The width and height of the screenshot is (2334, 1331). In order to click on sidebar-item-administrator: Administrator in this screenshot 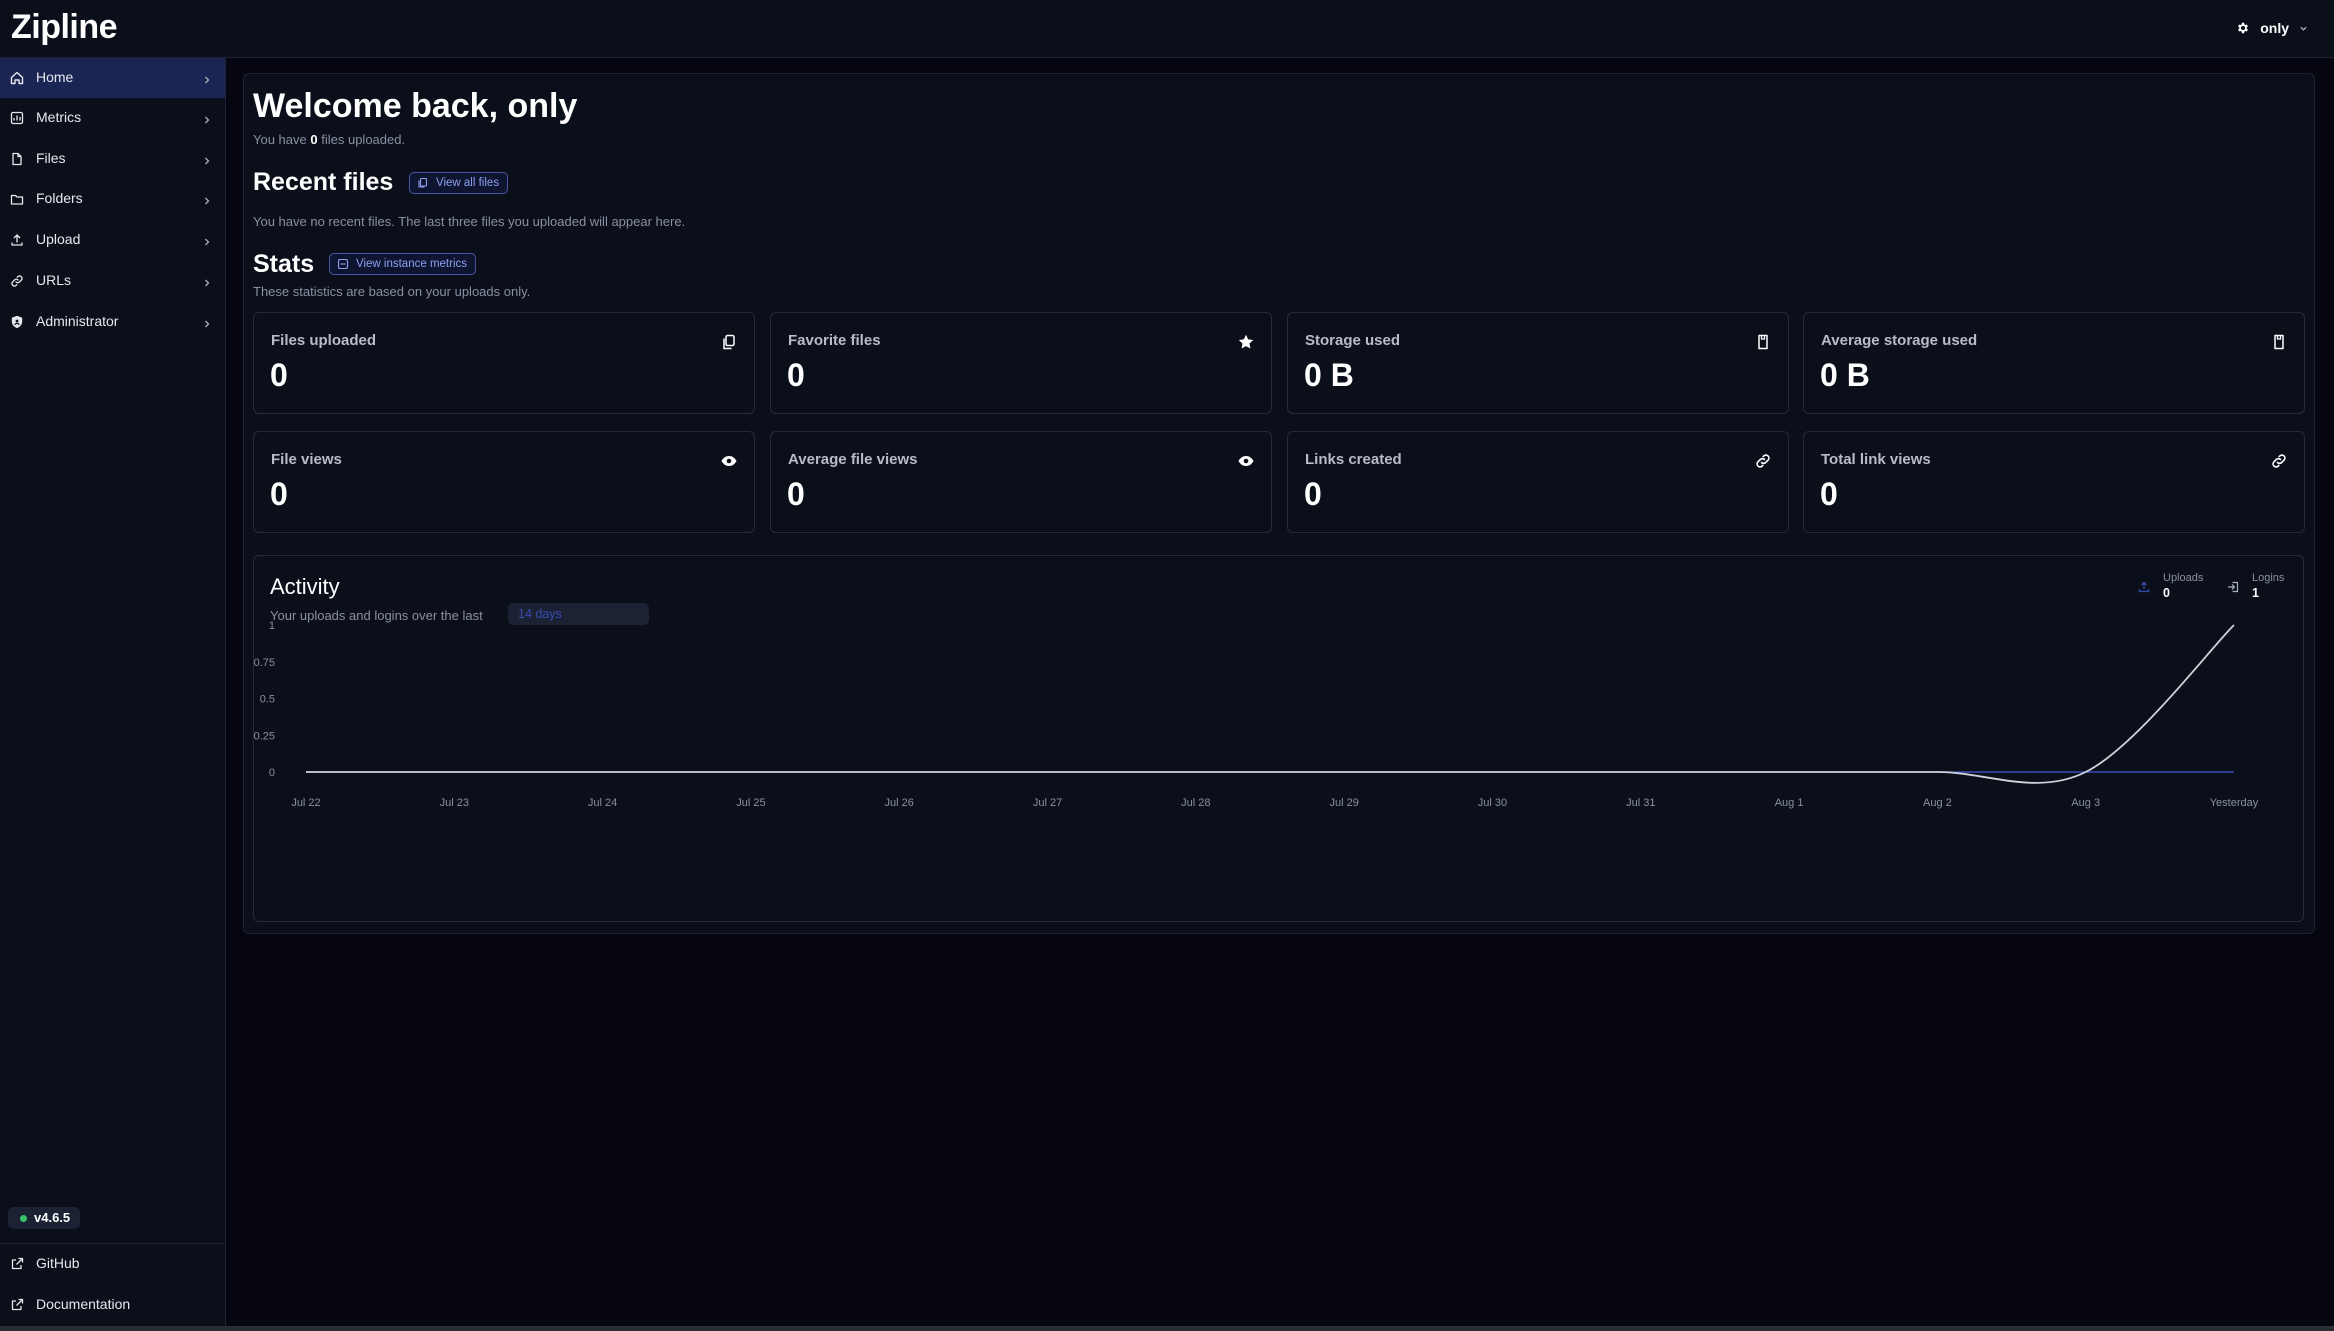, I will do `click(112, 322)`.